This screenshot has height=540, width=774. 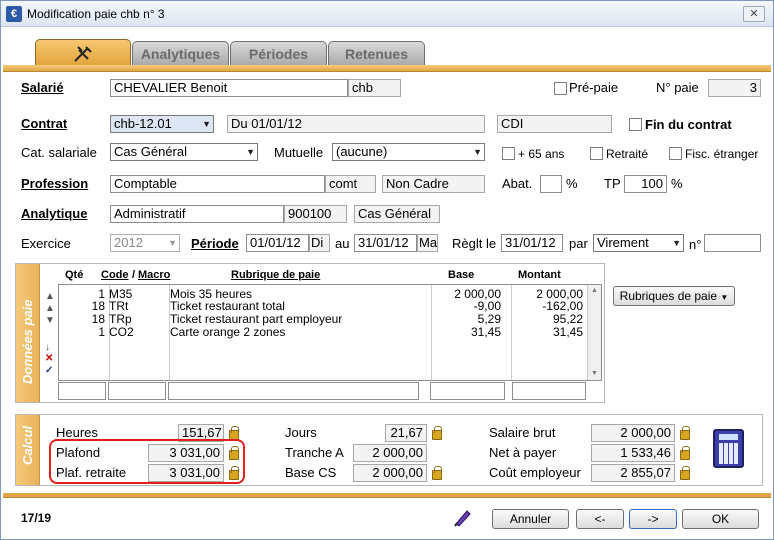 What do you see at coordinates (44, 123) in the screenshot?
I see `contrat-label: Contrat` at bounding box center [44, 123].